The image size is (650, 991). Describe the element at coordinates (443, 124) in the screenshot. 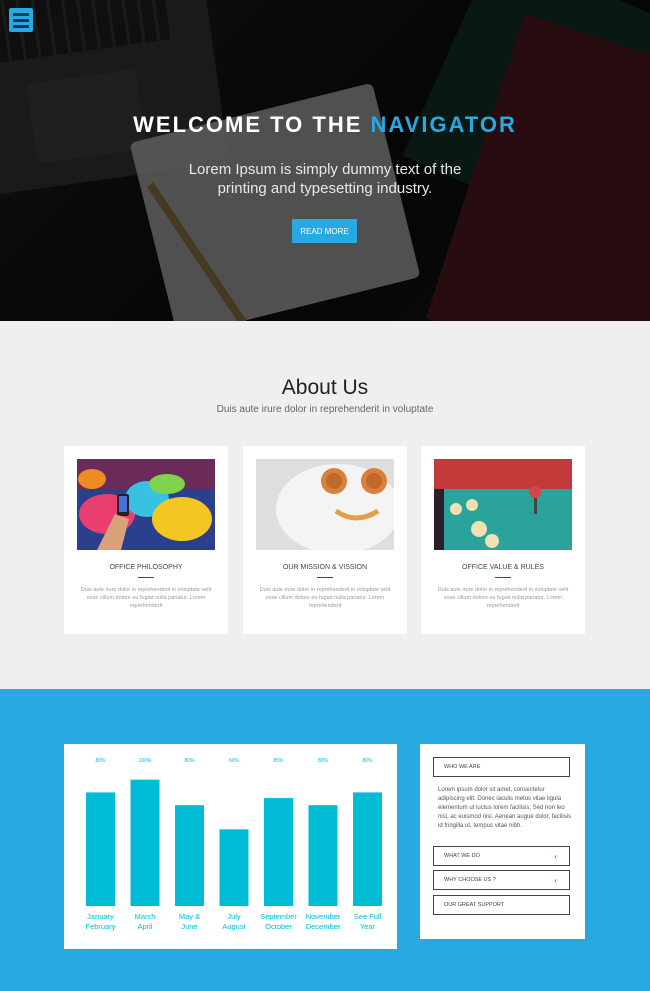

I see `hero-title-accent: NAVIGATOR` at that location.